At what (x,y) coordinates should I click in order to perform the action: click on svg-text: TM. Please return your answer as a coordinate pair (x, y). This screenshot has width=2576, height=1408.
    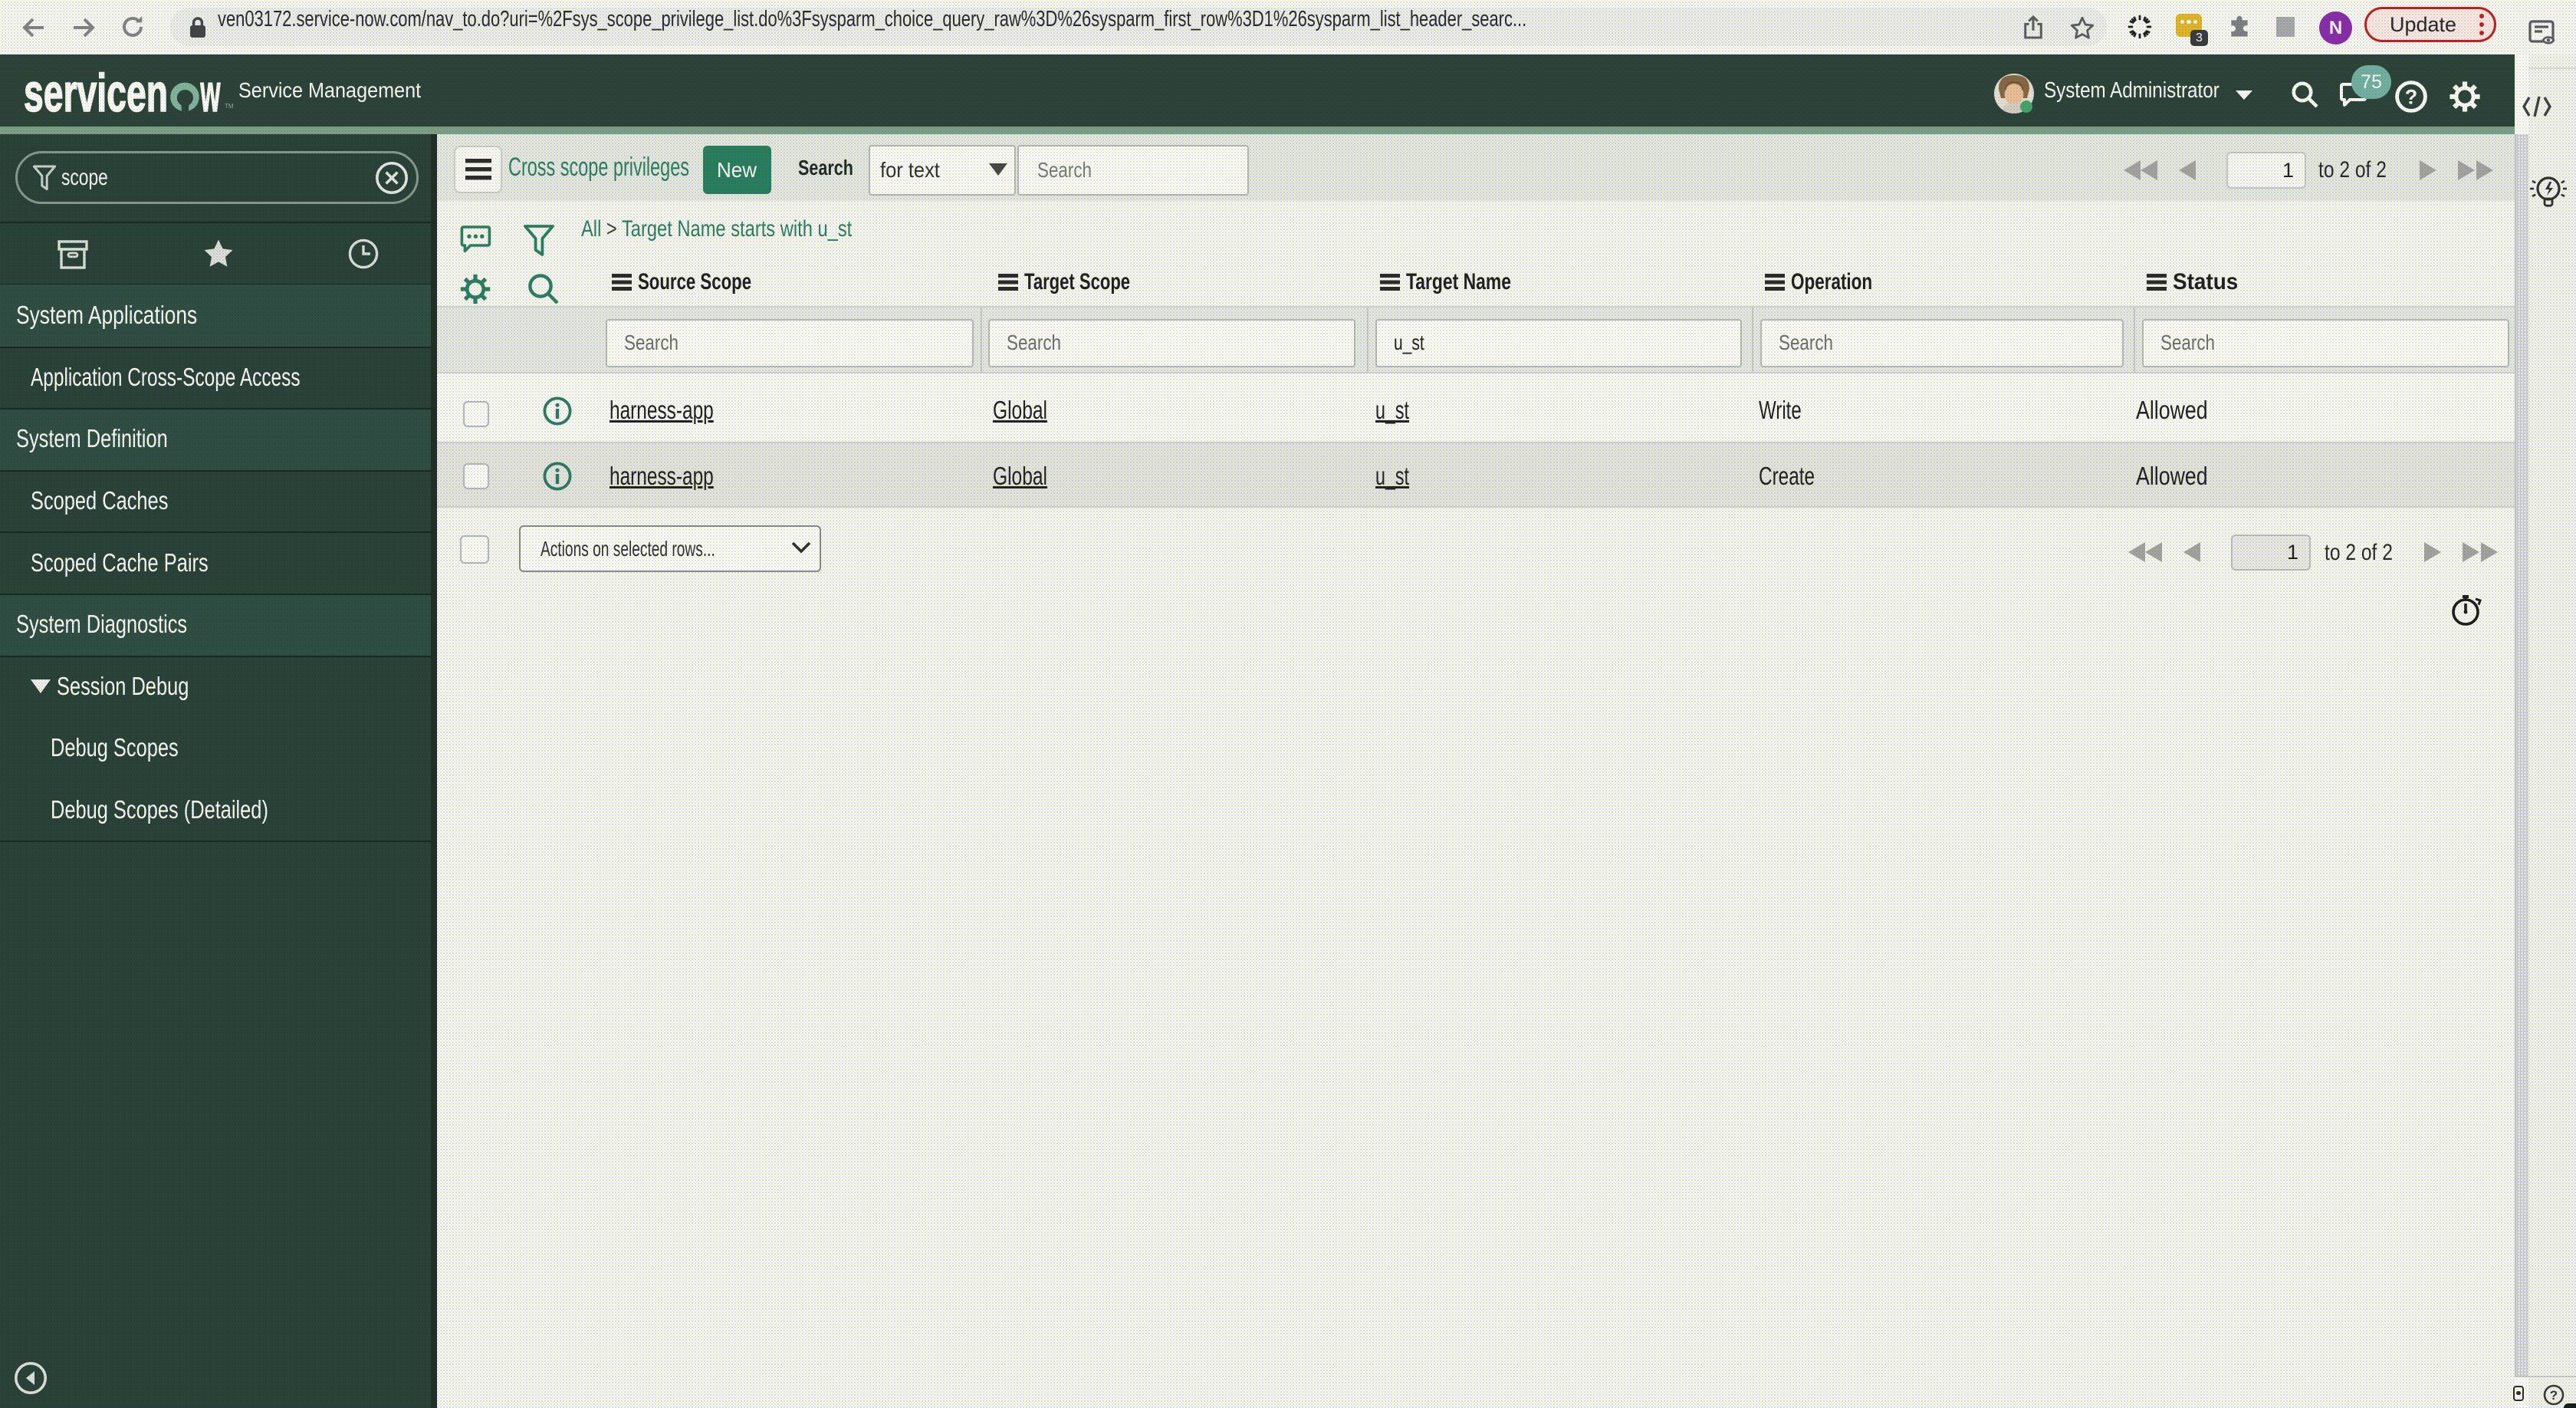
    Looking at the image, I should click on (229, 106).